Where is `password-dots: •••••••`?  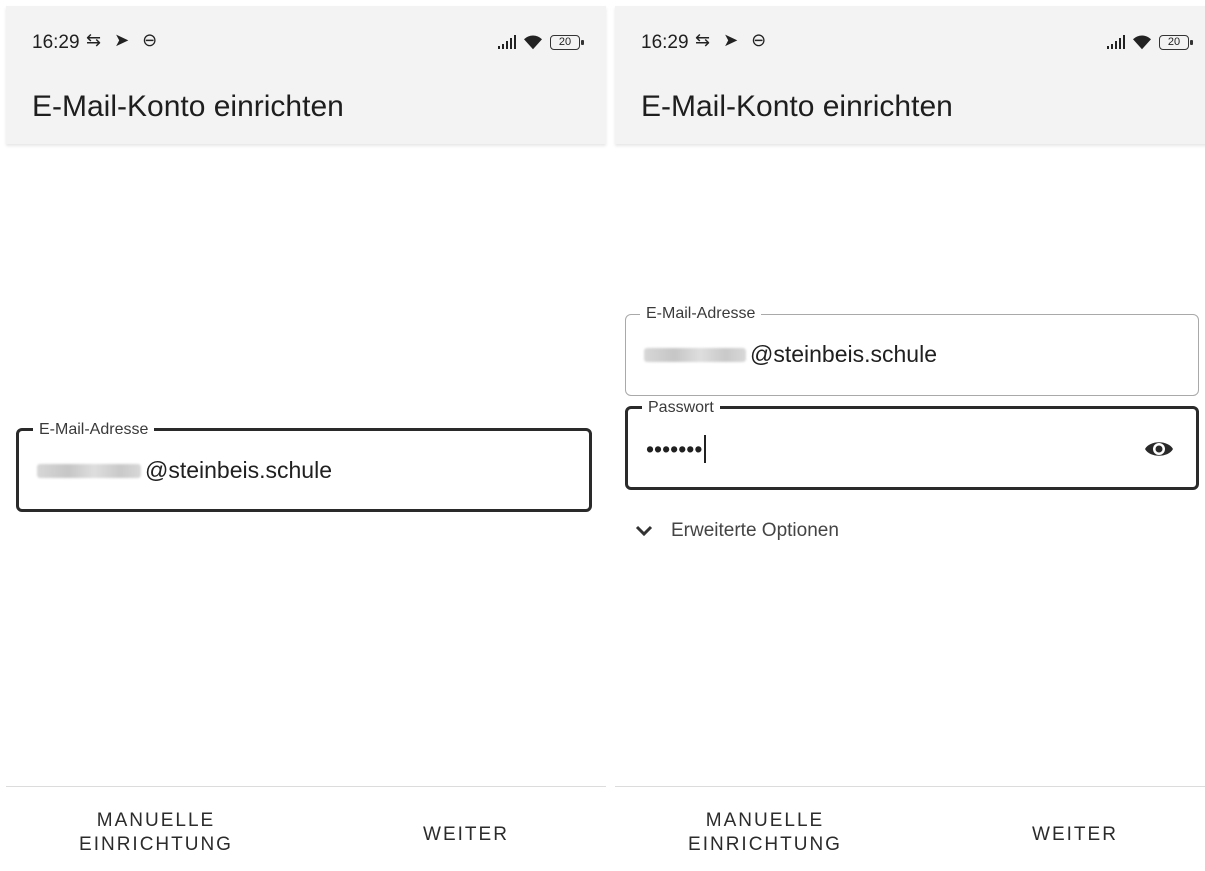
password-dots: ••••••• is located at coordinates (674, 448).